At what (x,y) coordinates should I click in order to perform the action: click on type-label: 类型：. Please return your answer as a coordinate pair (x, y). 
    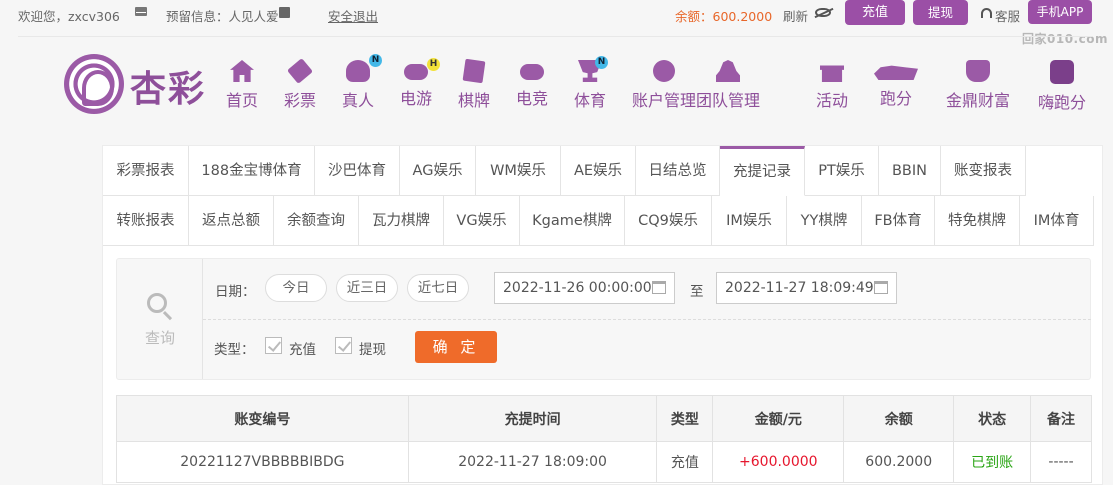
    Looking at the image, I should click on (234, 350).